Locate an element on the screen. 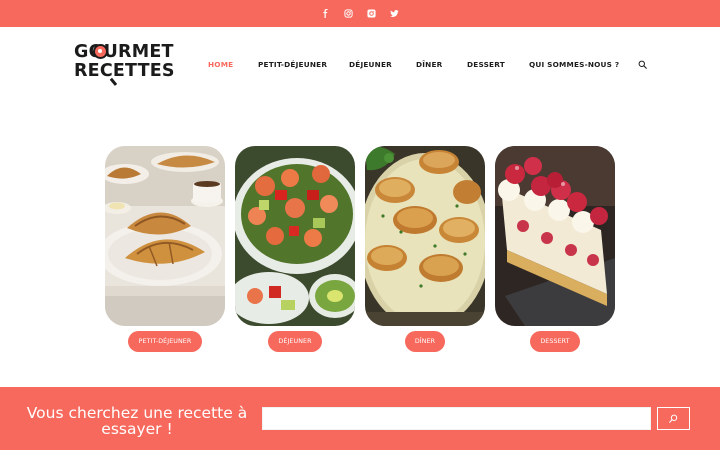 This screenshot has height=450, width=720. search-band-title: Vous cherchez une recette à essayer ! is located at coordinates (137, 421).